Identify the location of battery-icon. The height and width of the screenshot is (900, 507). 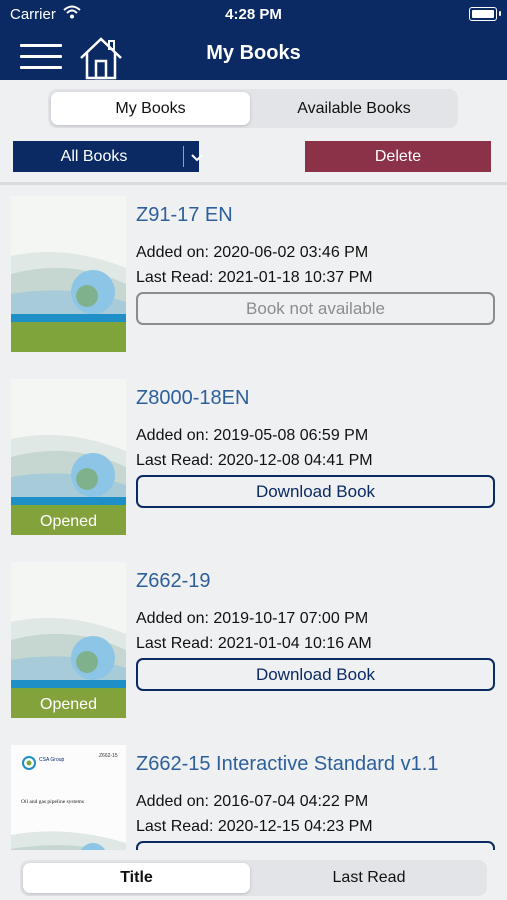
(485, 14).